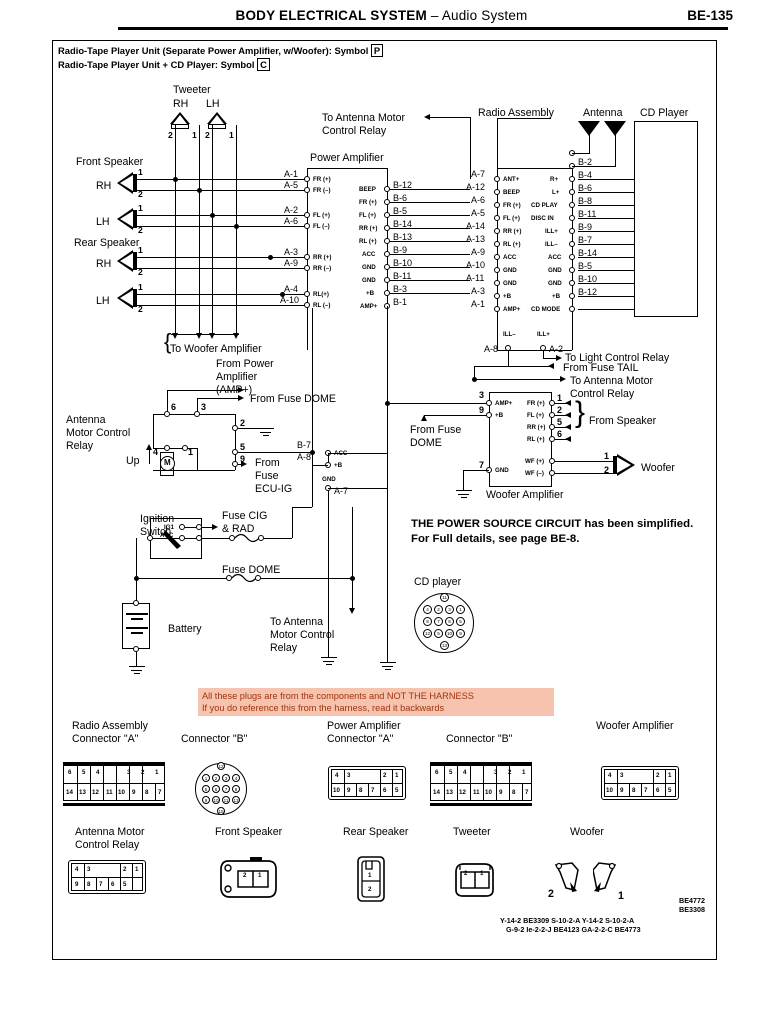 This screenshot has height=1023, width=763. What do you see at coordinates (560, 422) in the screenshot?
I see `woofer-pin-rr-num: 5` at bounding box center [560, 422].